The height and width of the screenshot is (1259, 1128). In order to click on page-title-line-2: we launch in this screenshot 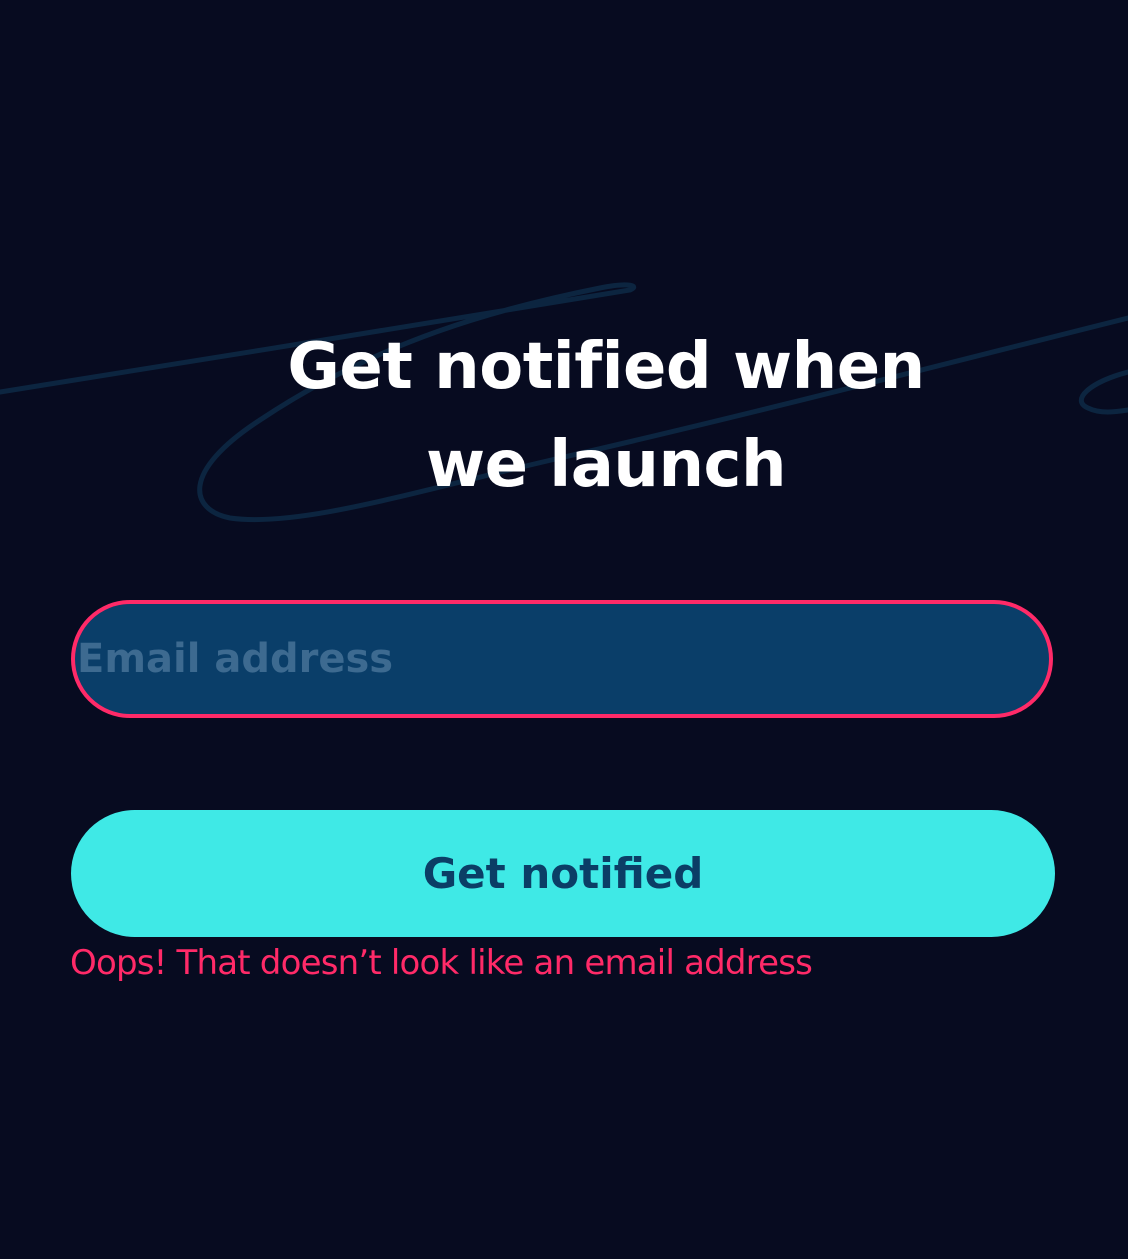, I will do `click(606, 465)`.